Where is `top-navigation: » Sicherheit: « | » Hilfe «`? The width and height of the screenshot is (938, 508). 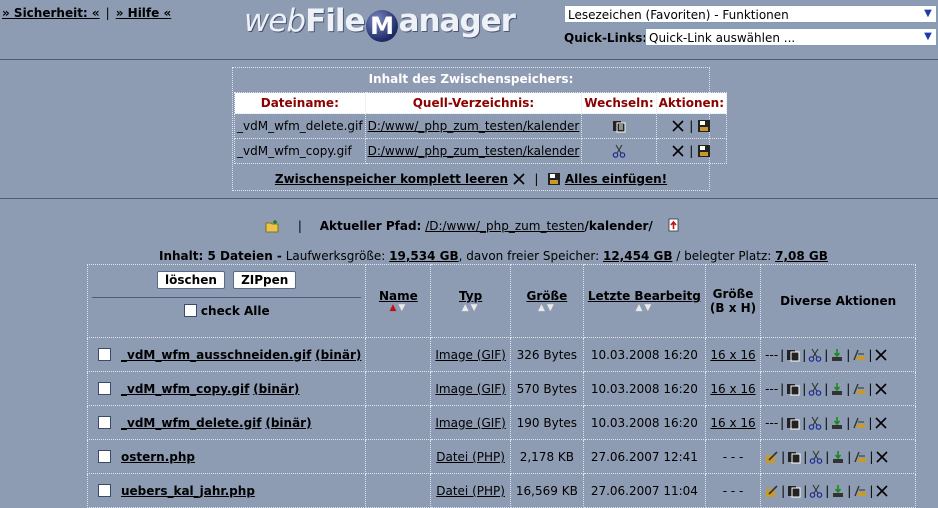 top-navigation: » Sicherheit: « | » Hilfe « is located at coordinates (86, 13).